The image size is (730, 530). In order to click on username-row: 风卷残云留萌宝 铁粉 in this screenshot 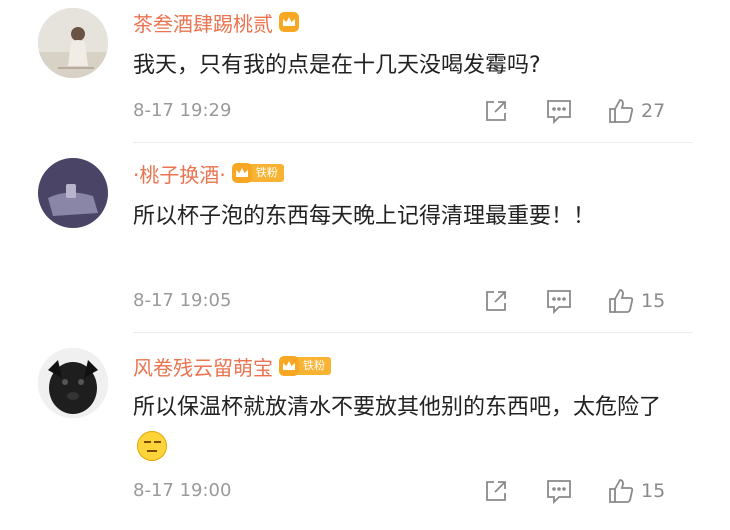, I will do `click(232, 366)`.